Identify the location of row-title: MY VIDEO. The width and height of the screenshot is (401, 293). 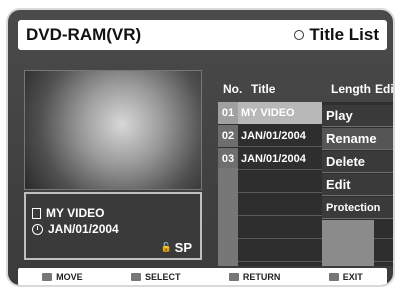
(280, 113).